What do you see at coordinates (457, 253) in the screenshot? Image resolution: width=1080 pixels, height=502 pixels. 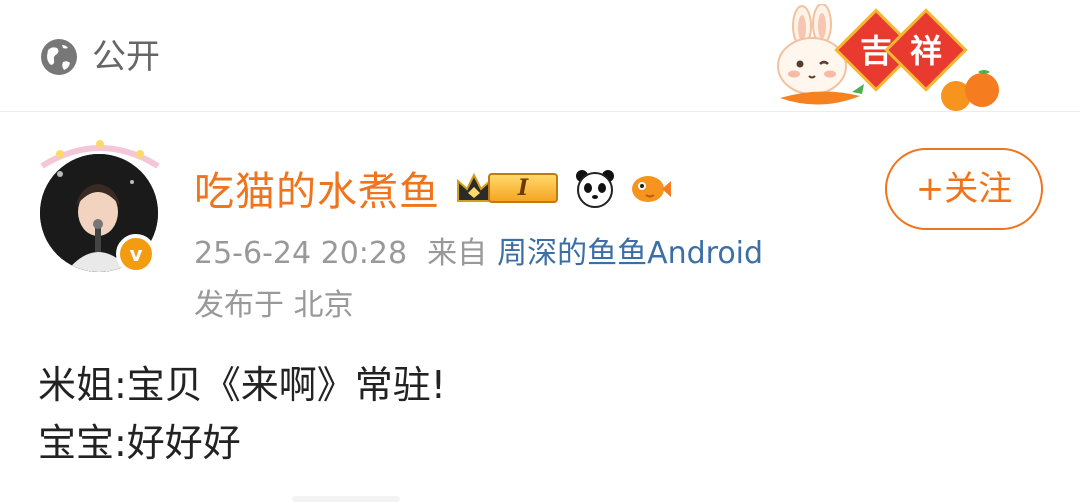 I see `from-label: 来自` at bounding box center [457, 253].